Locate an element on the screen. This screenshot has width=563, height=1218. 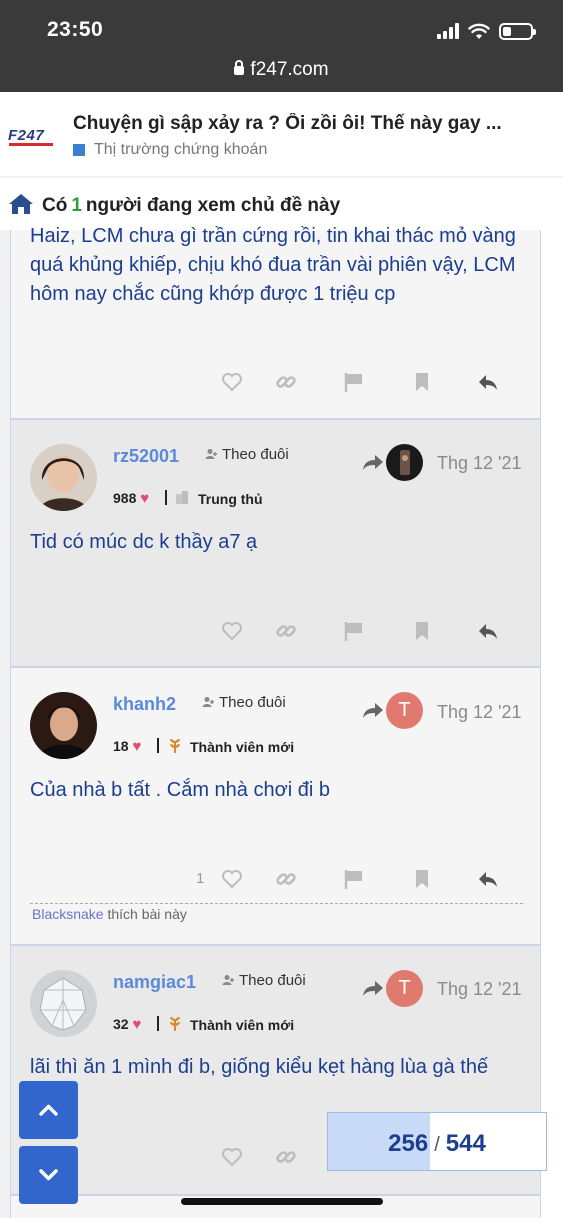
likes-received: 18 ♥ is located at coordinates (127, 746).